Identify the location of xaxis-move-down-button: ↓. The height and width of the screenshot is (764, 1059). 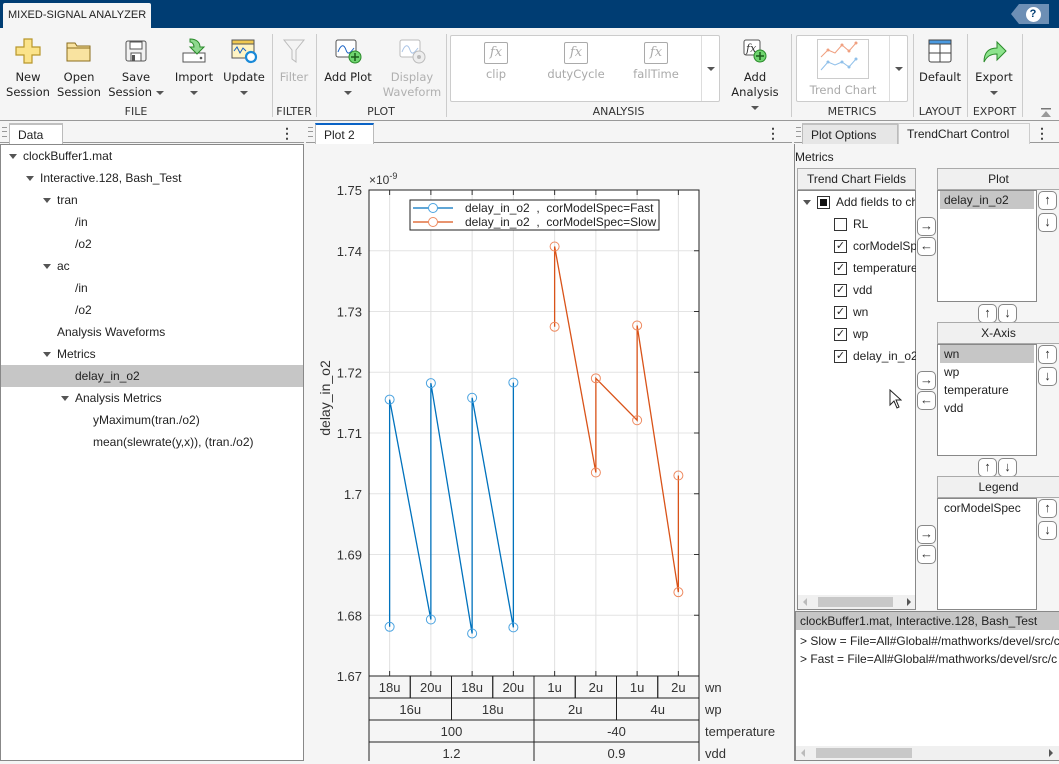
(1047, 376).